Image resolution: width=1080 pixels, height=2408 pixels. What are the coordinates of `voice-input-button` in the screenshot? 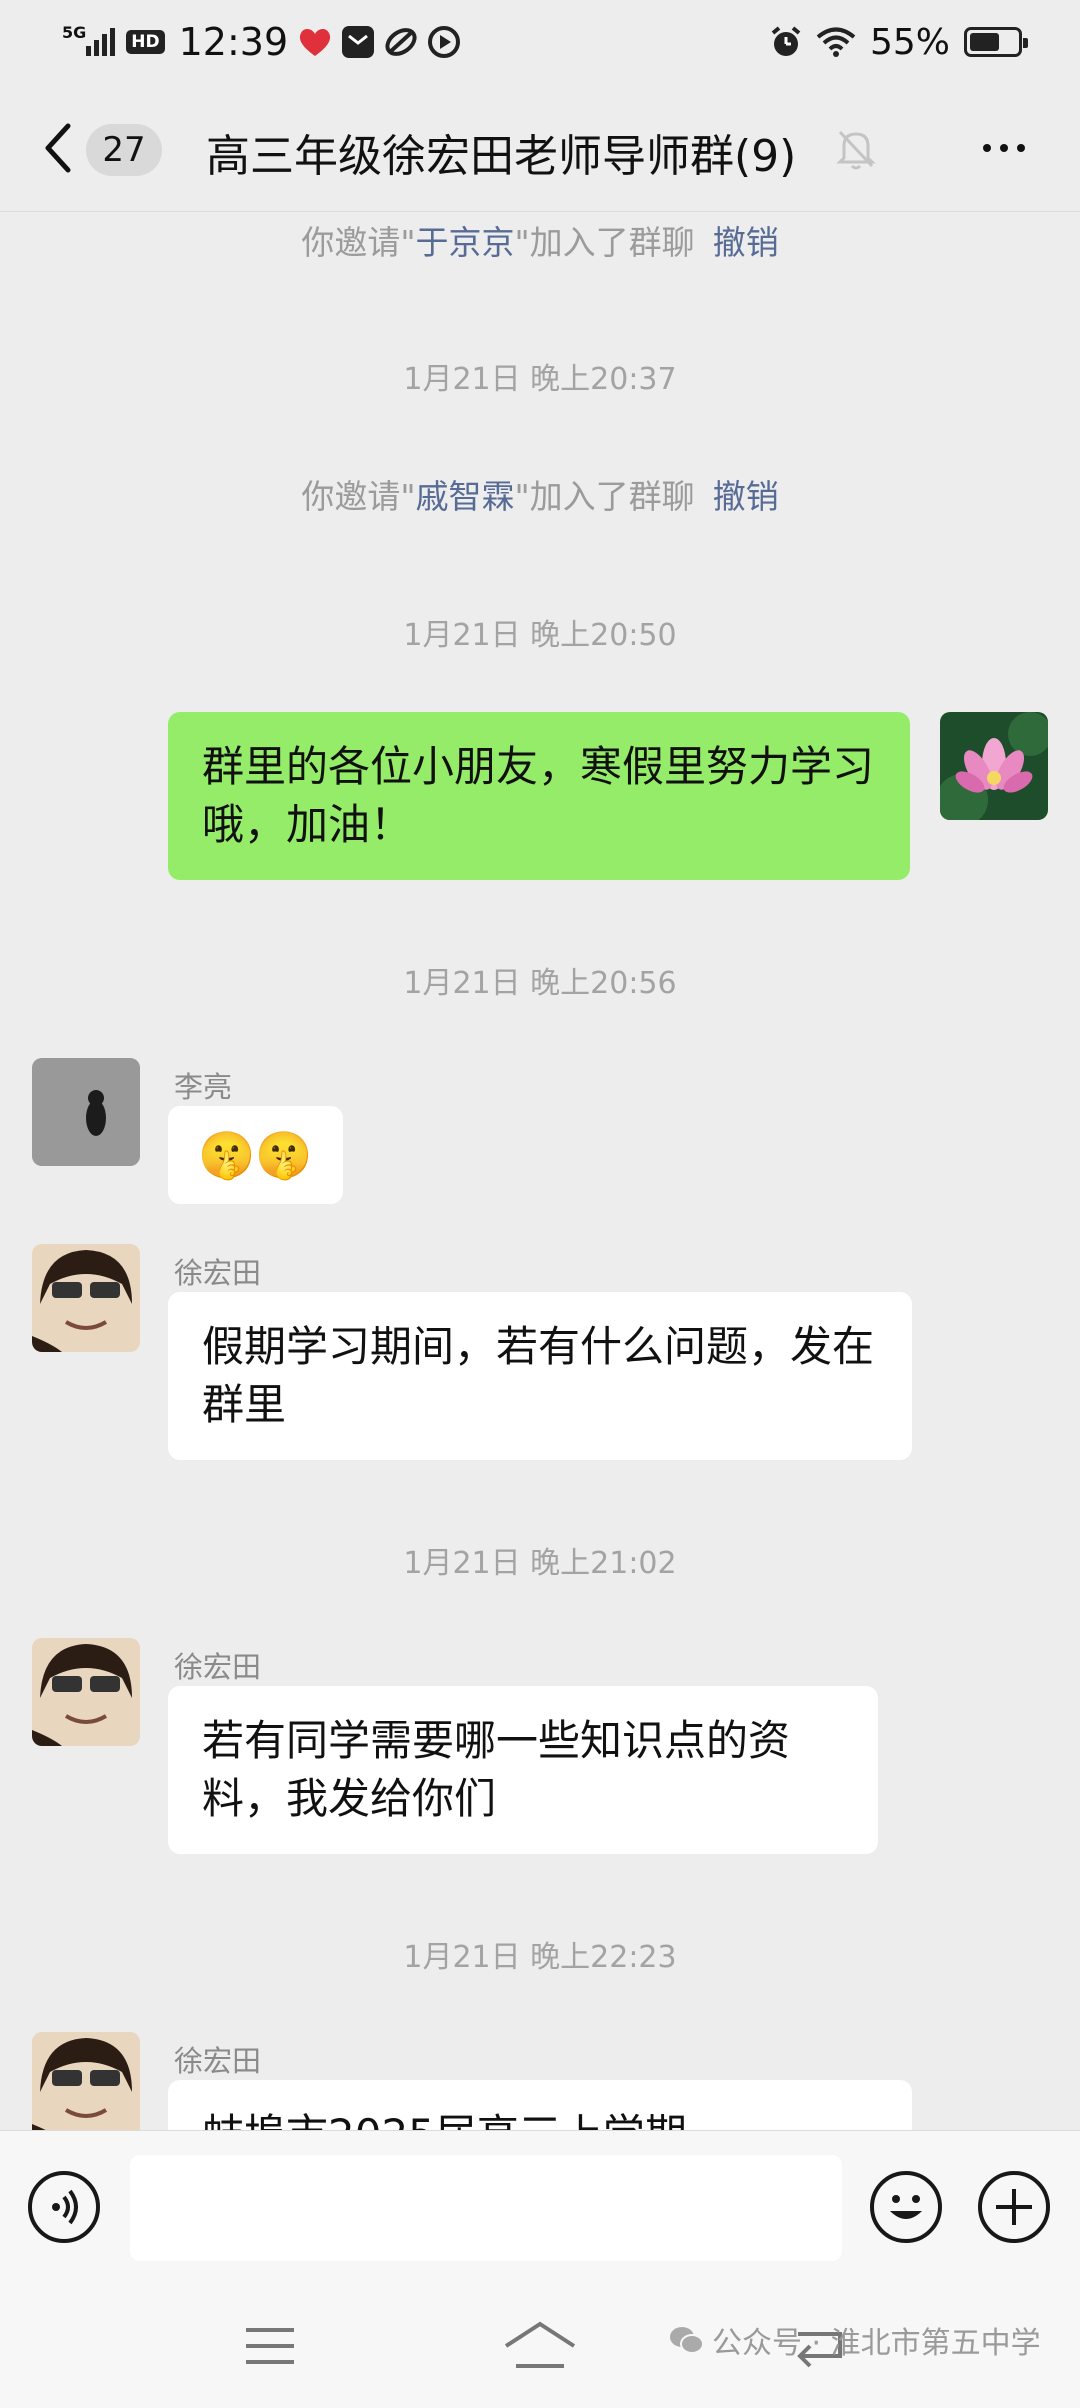 It's located at (64, 2207).